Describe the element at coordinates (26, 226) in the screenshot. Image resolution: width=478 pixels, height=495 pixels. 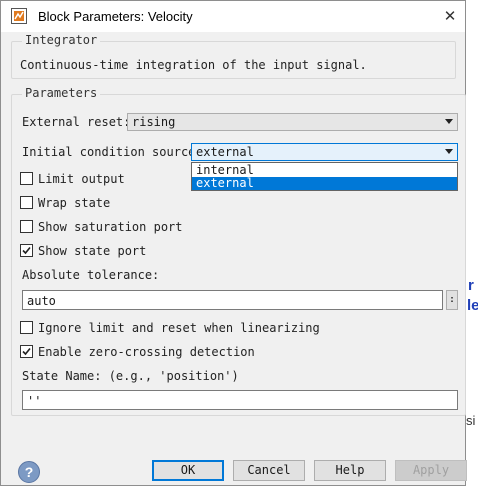
I see `show-saturation-port-checkbox` at that location.